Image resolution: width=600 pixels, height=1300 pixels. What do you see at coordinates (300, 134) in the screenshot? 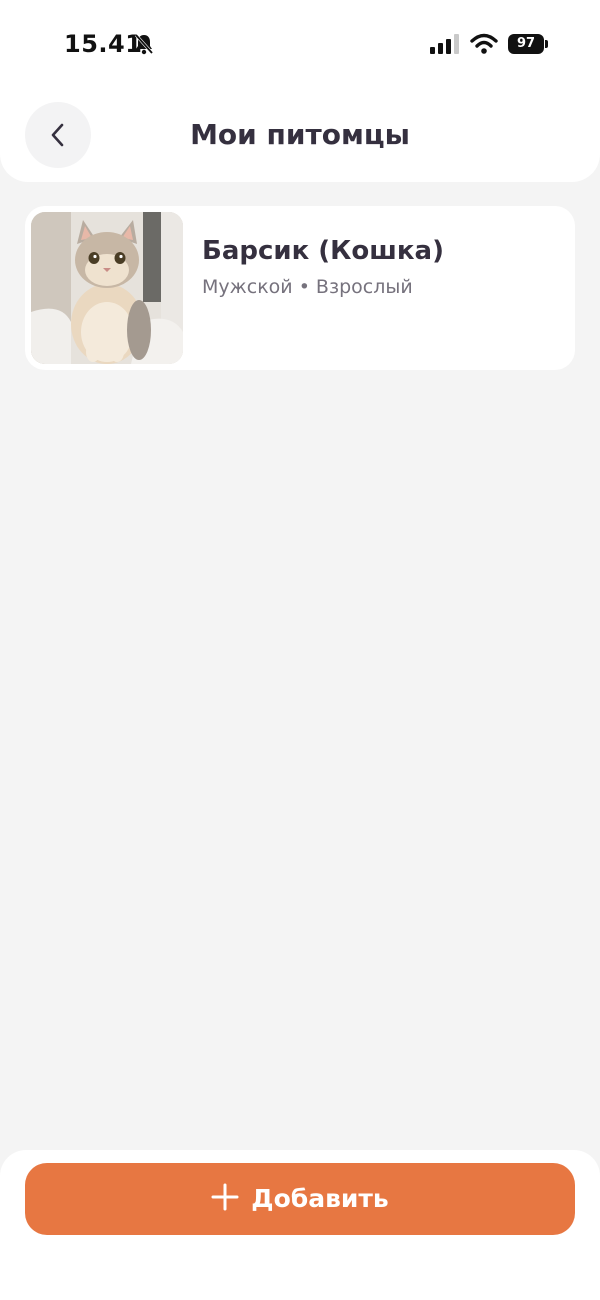
I see `page-title: Мои питомцы` at bounding box center [300, 134].